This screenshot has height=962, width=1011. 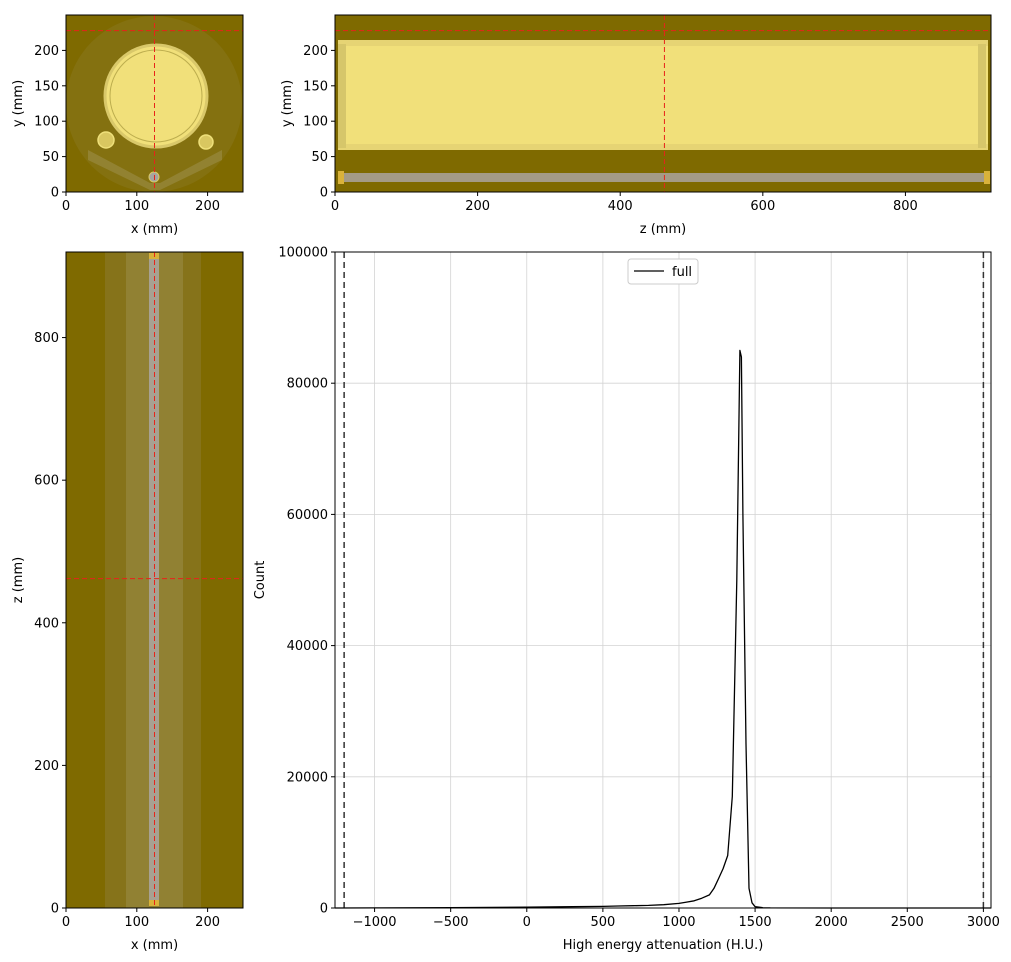 I want to click on zy-ytick-label: 150, so click(x=315, y=86).